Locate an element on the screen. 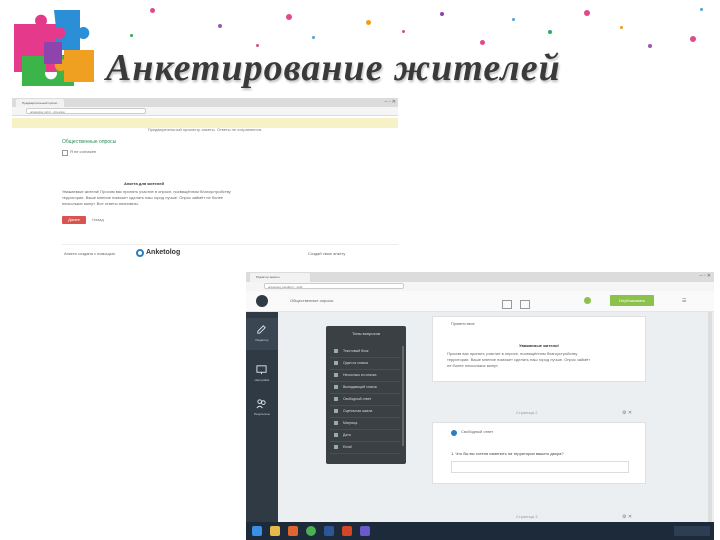  pencil-icon is located at coordinates (261, 329).